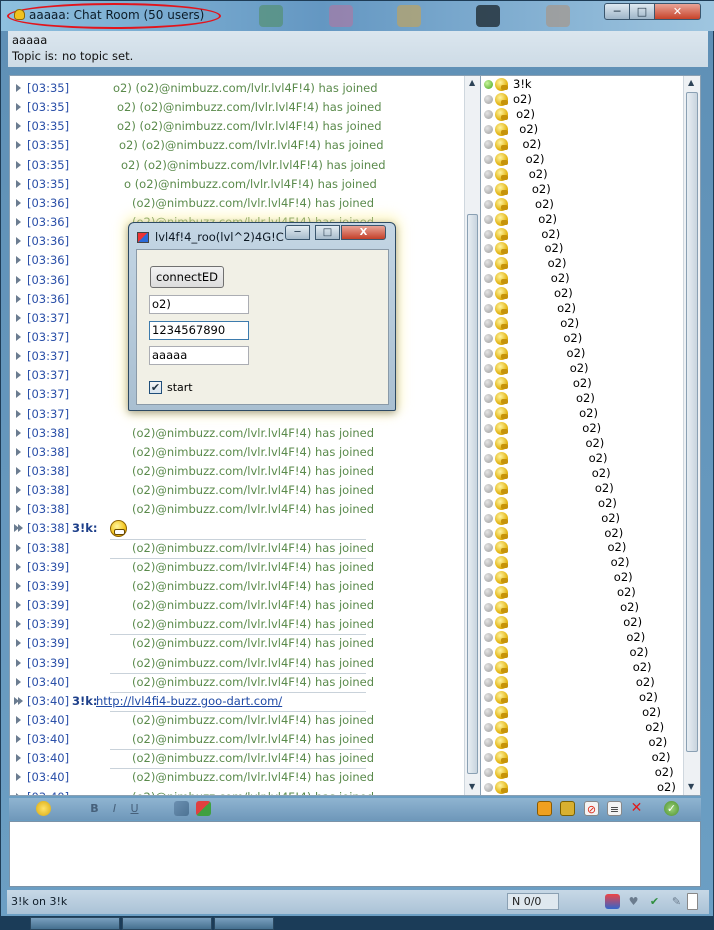  What do you see at coordinates (612, 901) in the screenshot?
I see `flag-icon` at bounding box center [612, 901].